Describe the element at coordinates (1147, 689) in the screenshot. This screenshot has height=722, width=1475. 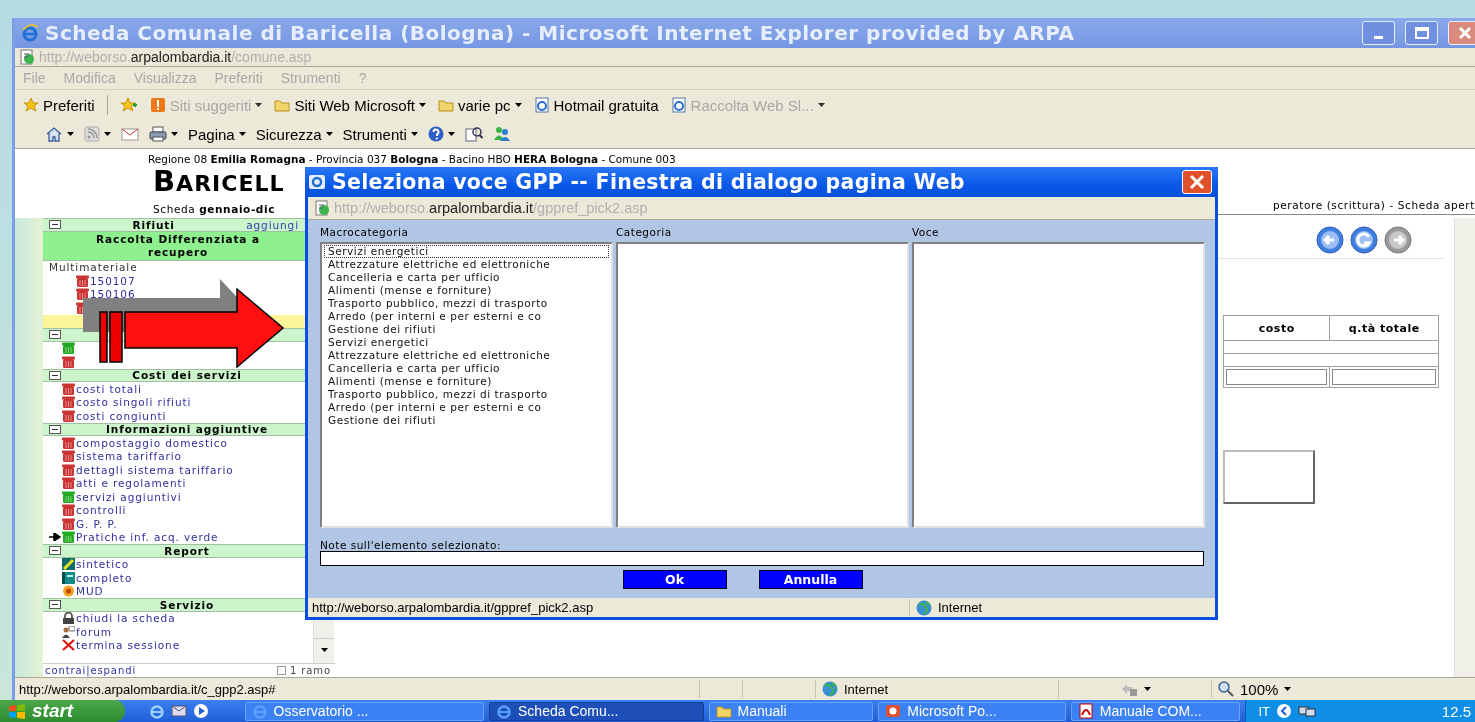
I see `caret-icon` at that location.